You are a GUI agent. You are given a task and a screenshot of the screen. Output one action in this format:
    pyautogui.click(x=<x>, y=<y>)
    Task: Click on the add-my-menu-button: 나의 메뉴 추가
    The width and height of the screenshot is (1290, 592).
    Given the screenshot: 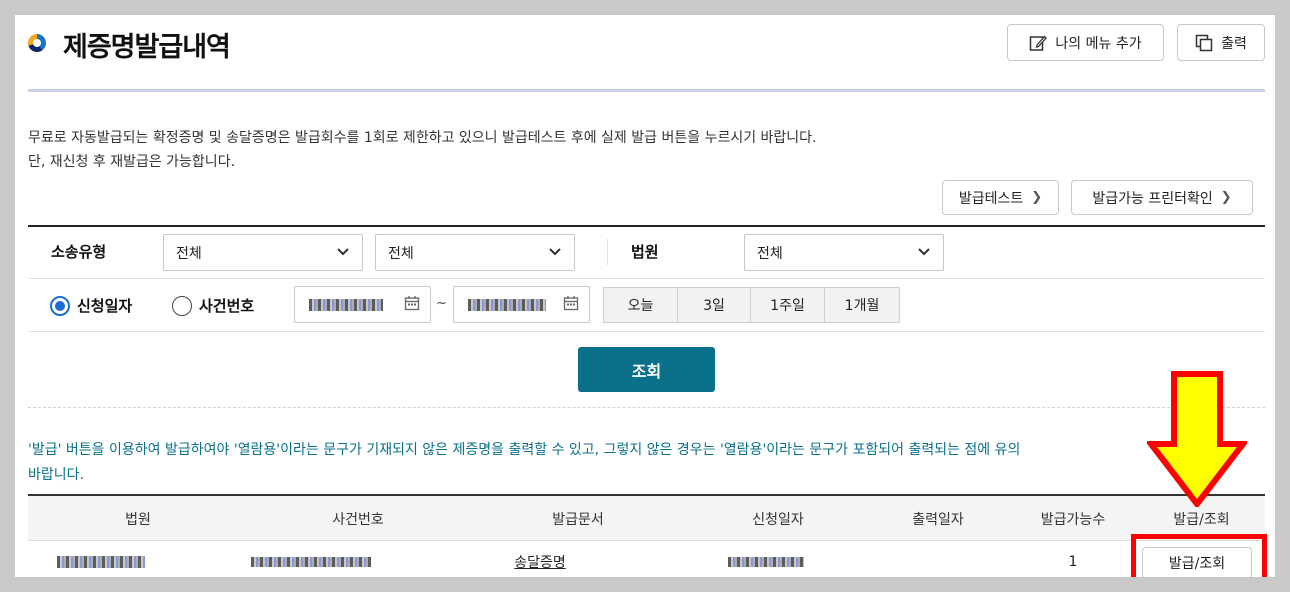 What is the action you would take?
    pyautogui.click(x=1085, y=42)
    